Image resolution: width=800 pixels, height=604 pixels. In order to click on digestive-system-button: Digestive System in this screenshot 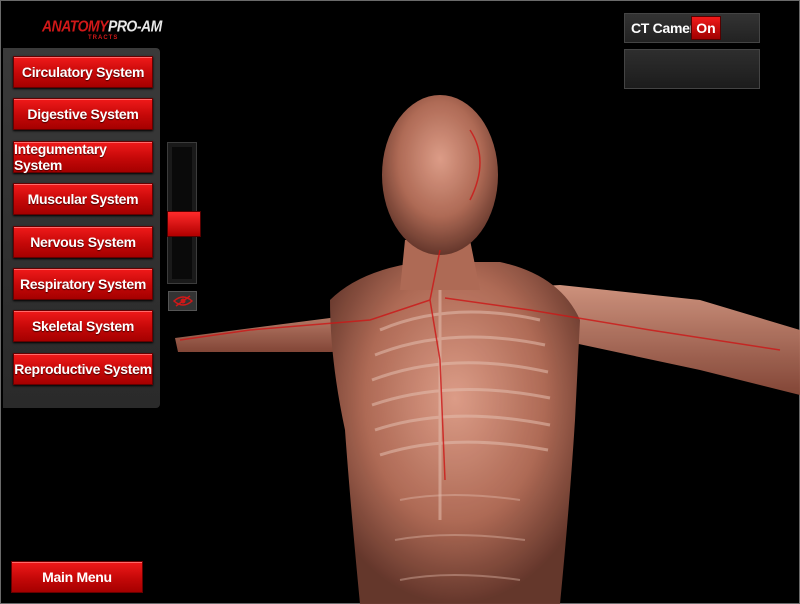, I will do `click(83, 114)`.